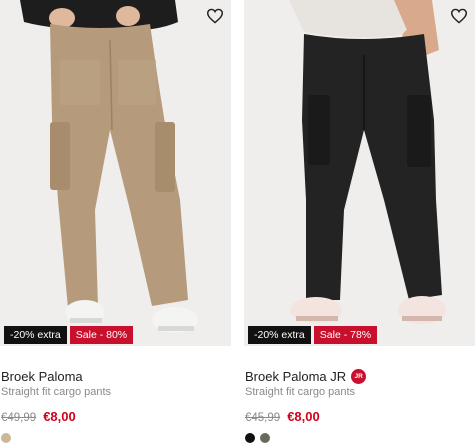 The height and width of the screenshot is (446, 475). I want to click on color-swatch-black, so click(250, 438).